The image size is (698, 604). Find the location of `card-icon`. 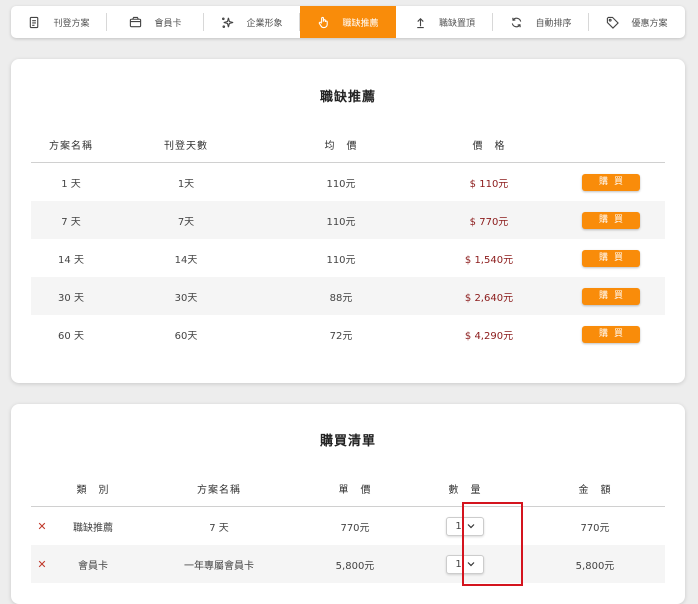

card-icon is located at coordinates (136, 21).